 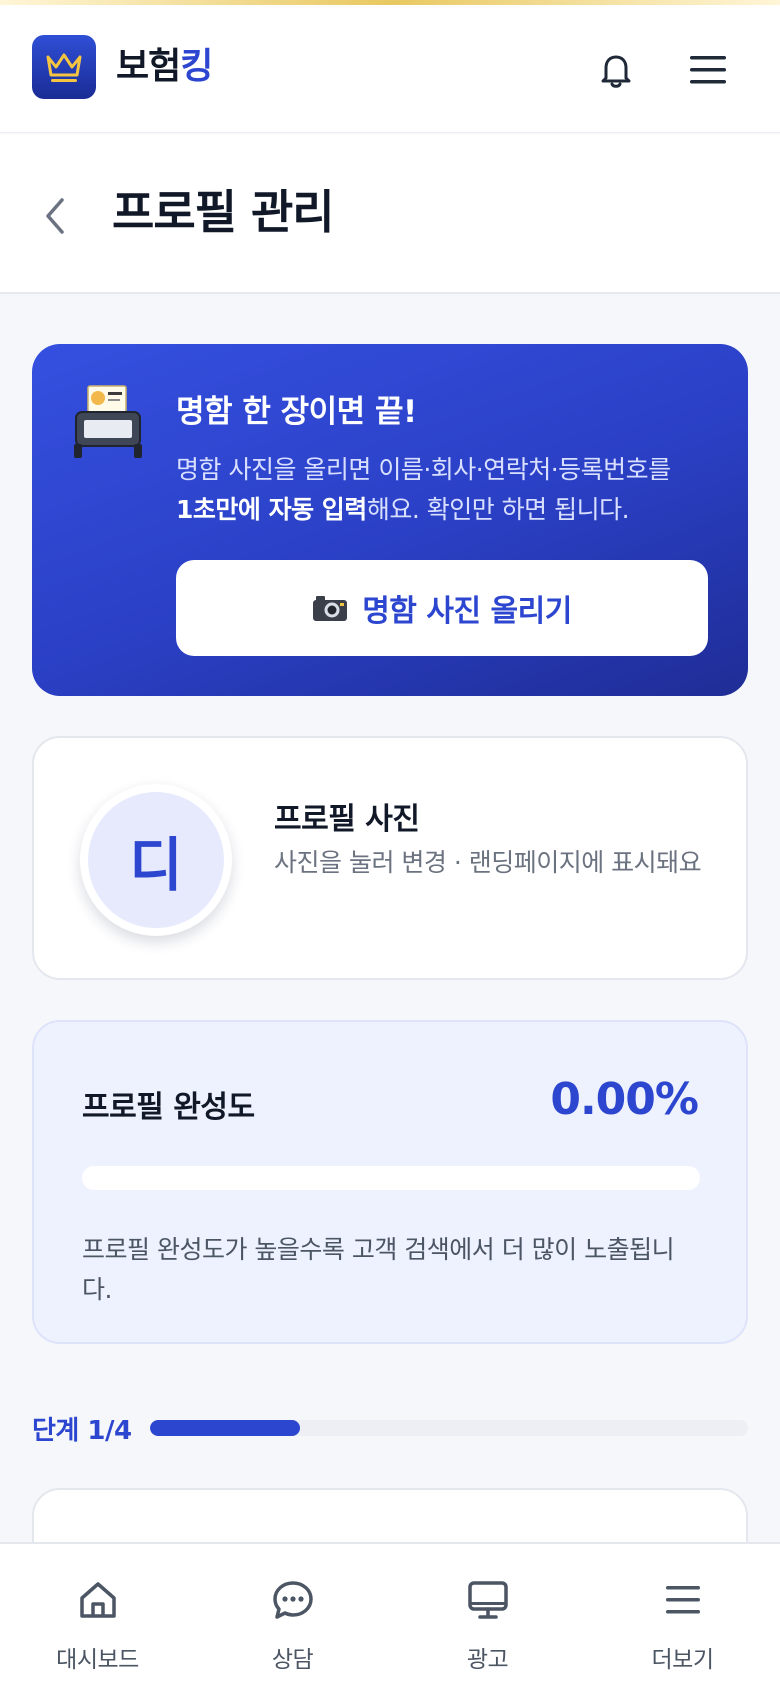 I want to click on monitor-icon, so click(x=488, y=1600).